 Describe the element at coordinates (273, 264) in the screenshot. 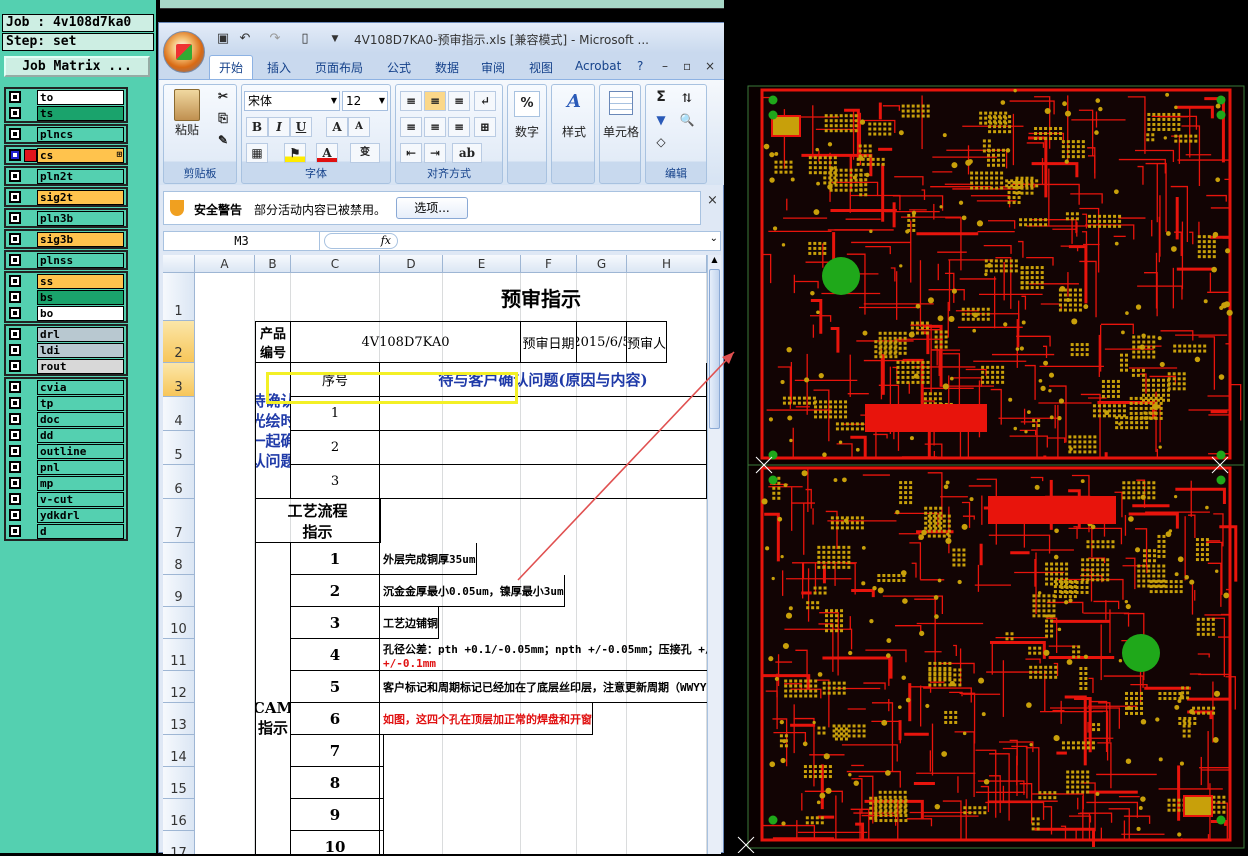

I see `column-header-B: B` at that location.